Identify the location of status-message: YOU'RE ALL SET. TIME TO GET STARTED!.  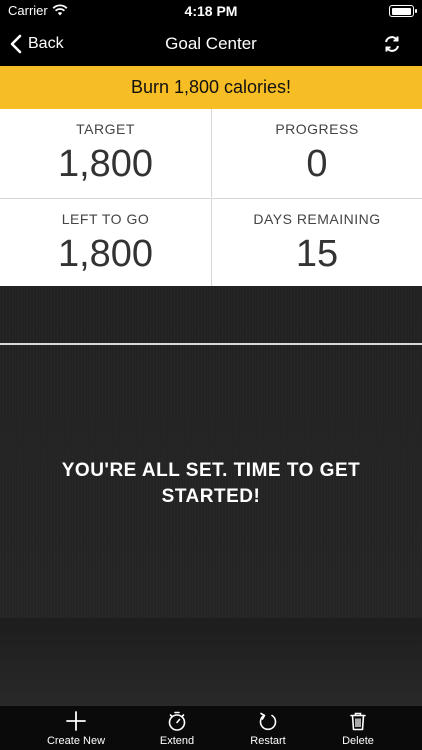
(211, 483).